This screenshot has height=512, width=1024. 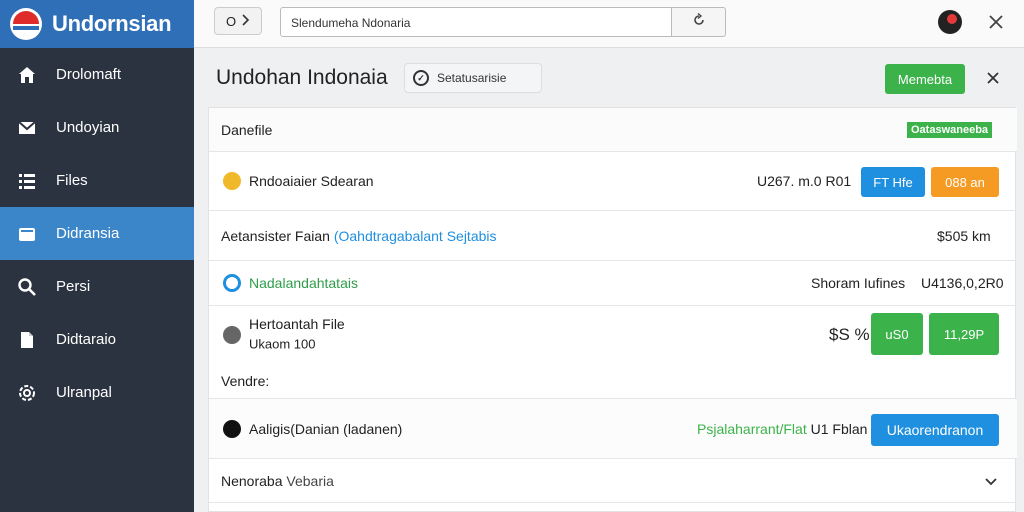 I want to click on reload-icon, so click(x=699, y=22).